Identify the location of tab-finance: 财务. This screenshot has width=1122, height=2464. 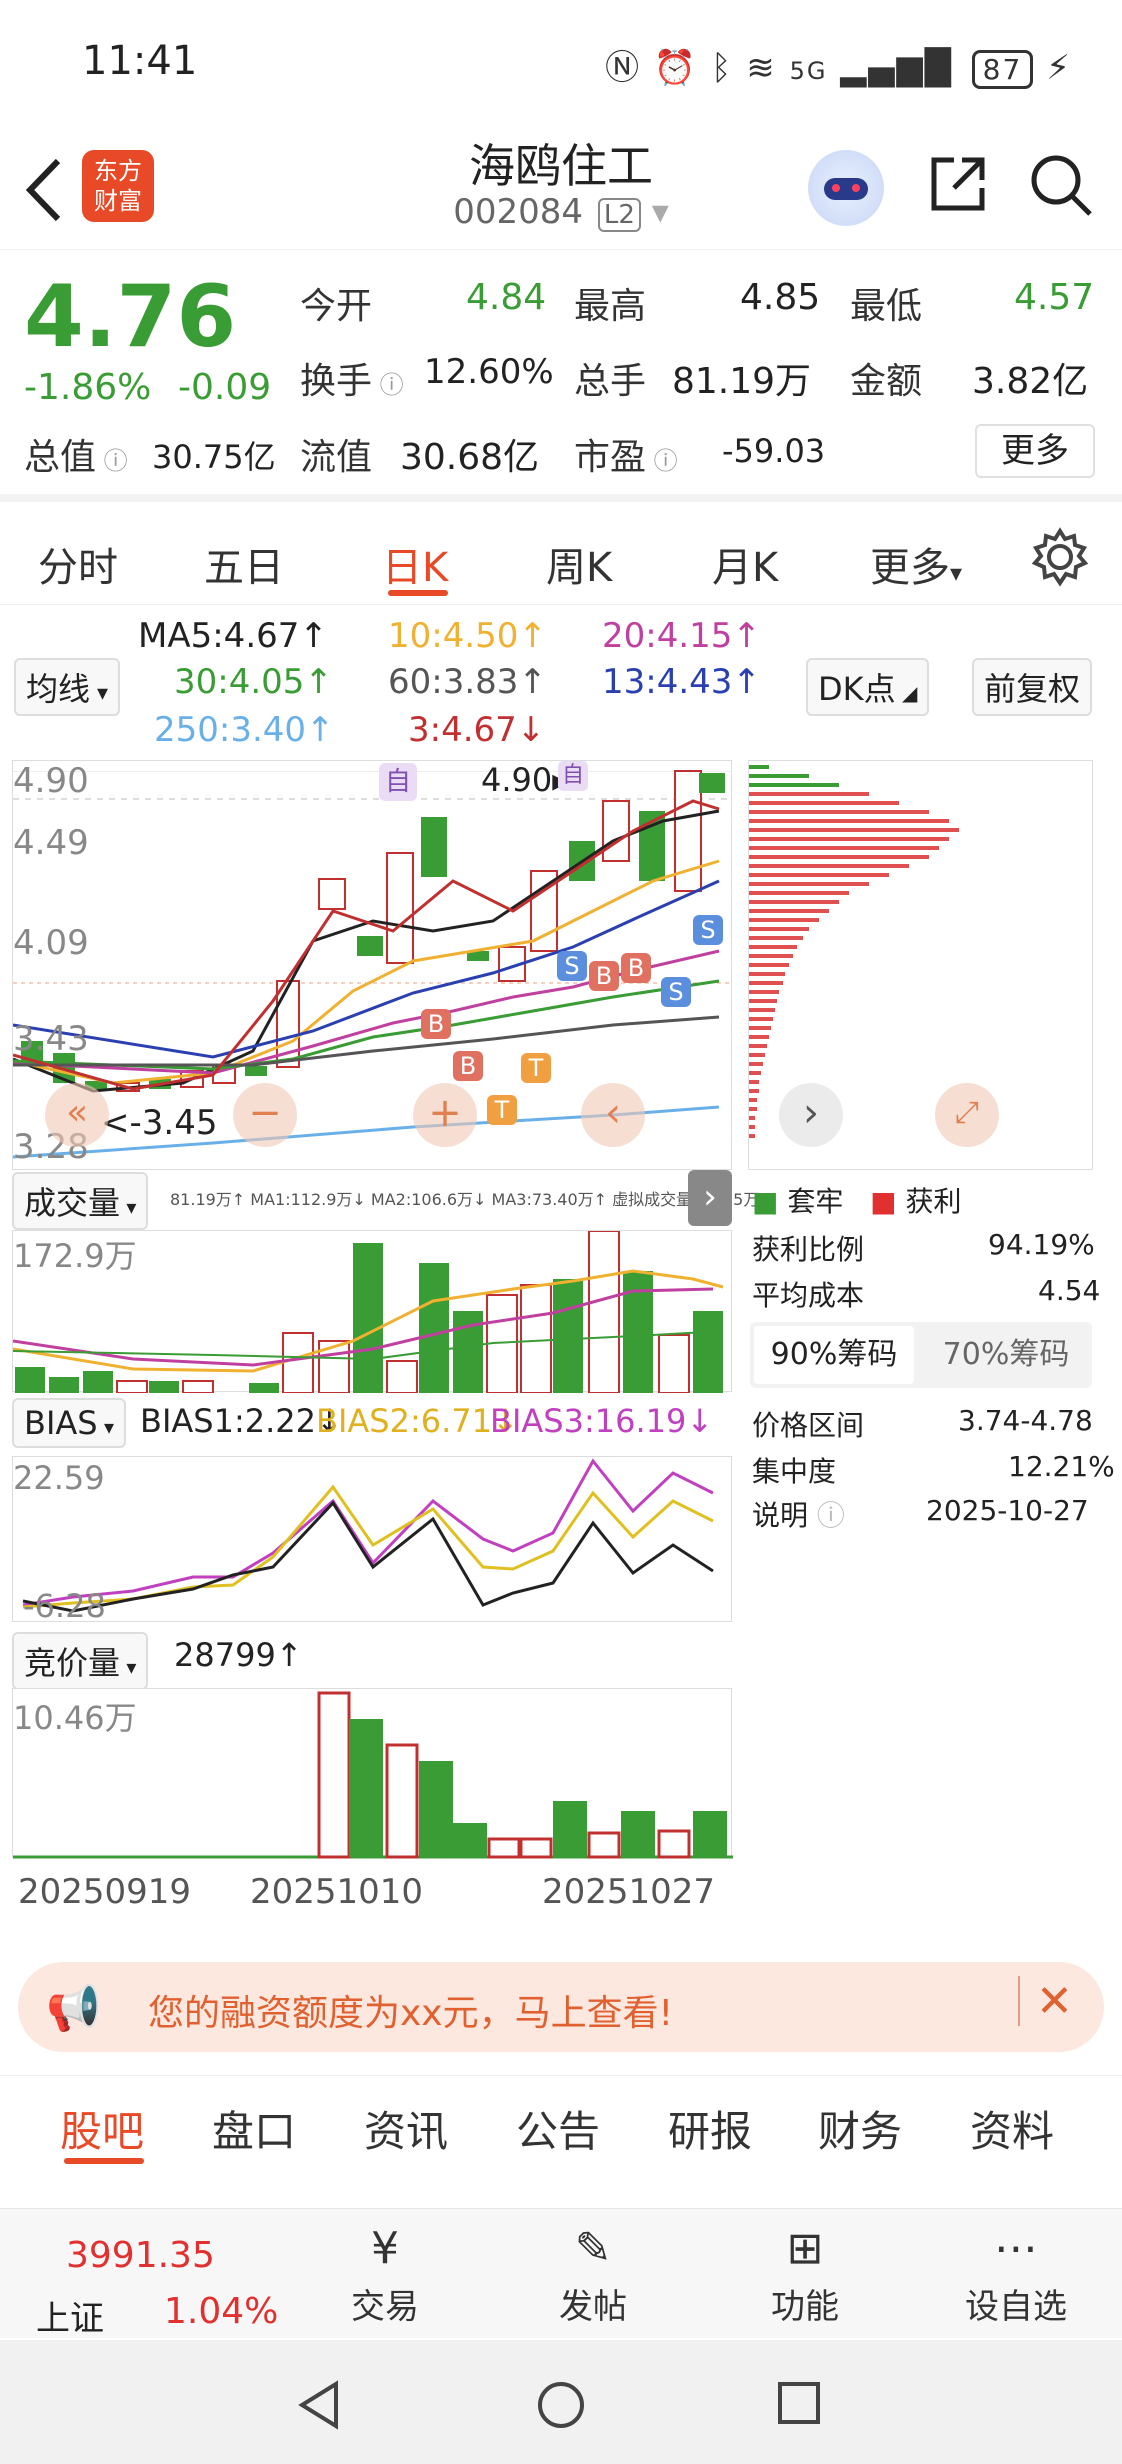
(860, 2128).